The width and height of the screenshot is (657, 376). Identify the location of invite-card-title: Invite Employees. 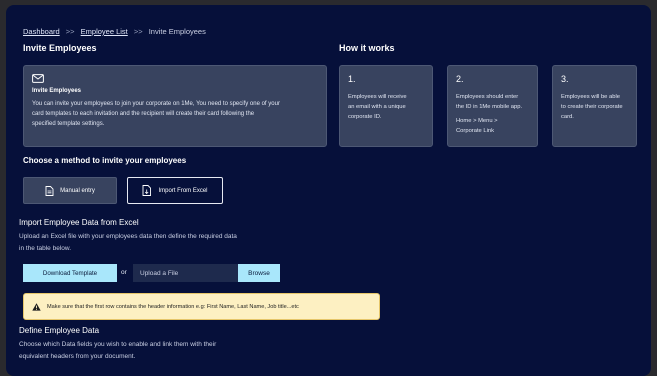
(57, 91).